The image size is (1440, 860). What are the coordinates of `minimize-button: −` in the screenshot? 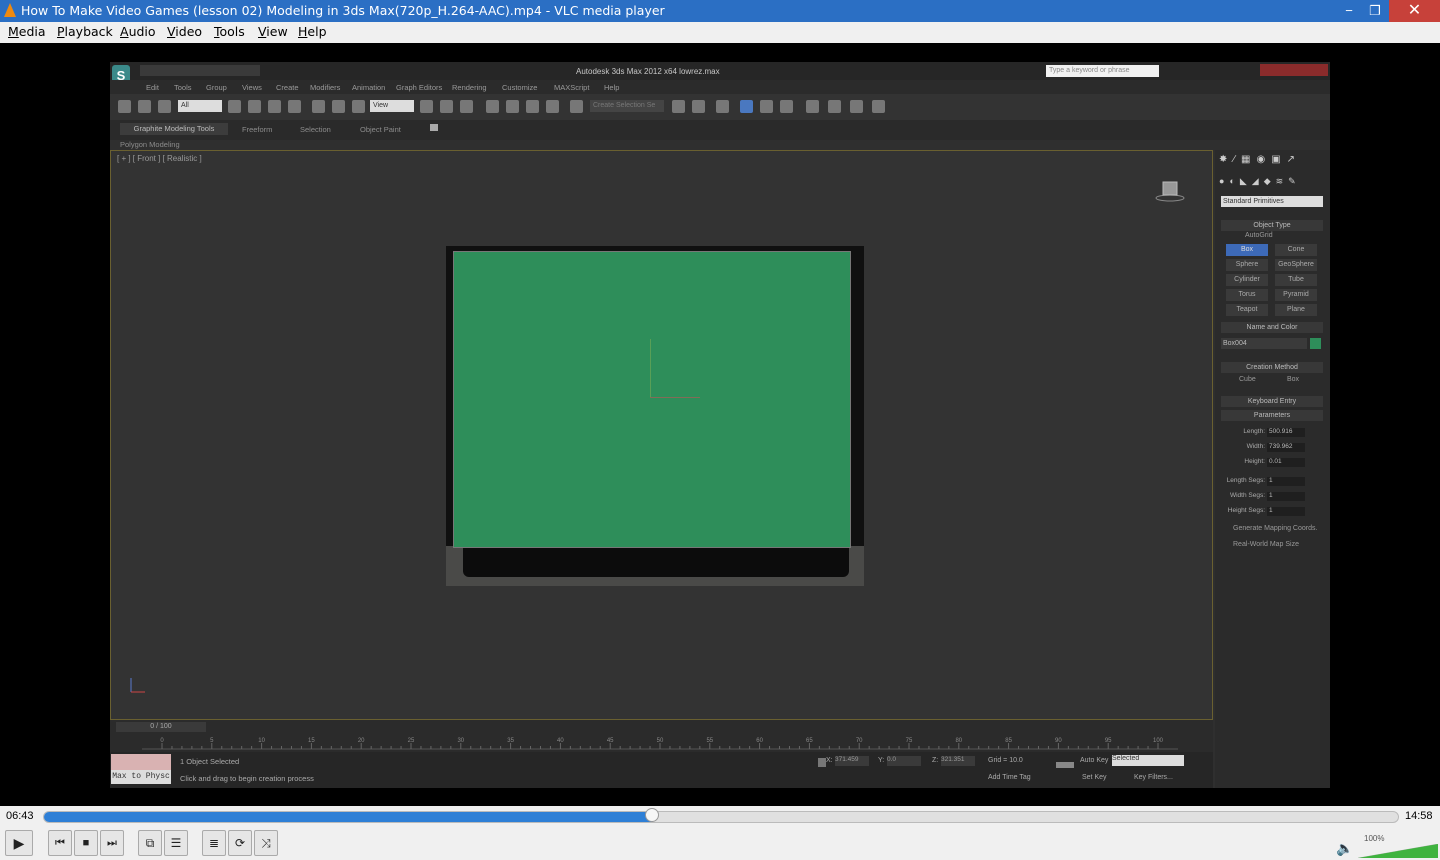 It's located at (1349, 11).